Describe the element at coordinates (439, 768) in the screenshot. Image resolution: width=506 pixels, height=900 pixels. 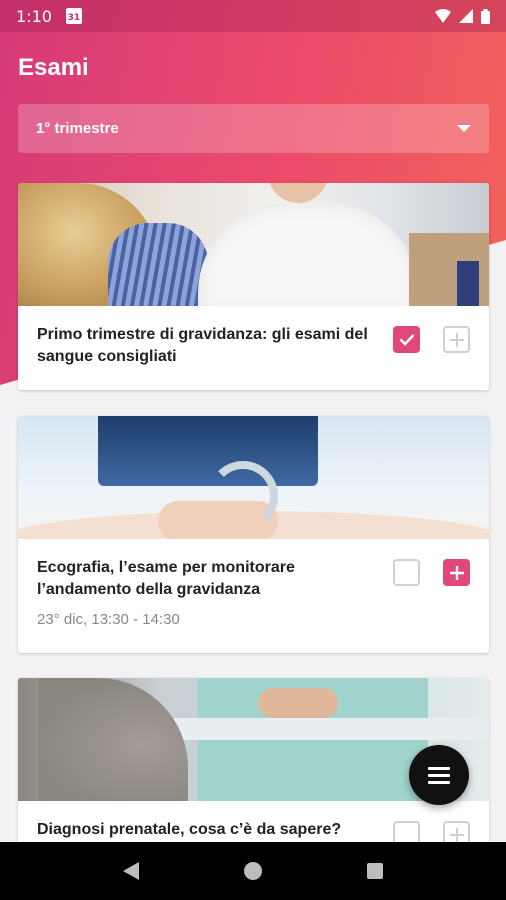
I see `menu-icon` at that location.